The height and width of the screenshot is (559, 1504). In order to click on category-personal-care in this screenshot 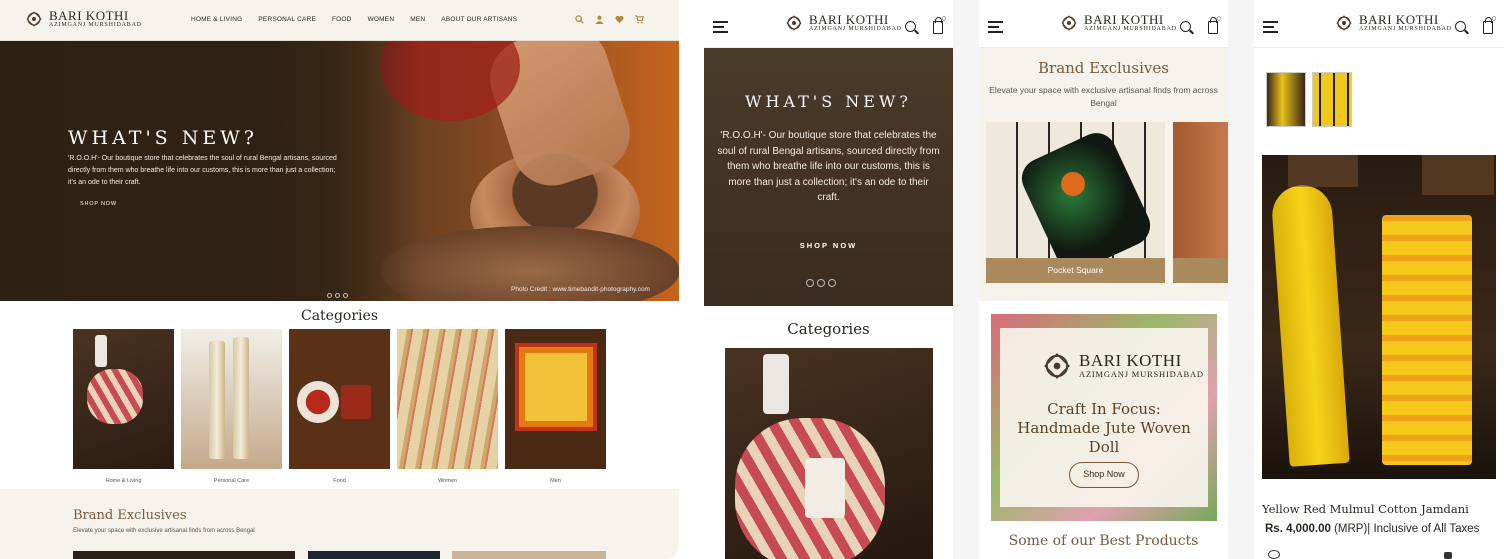, I will do `click(231, 399)`.